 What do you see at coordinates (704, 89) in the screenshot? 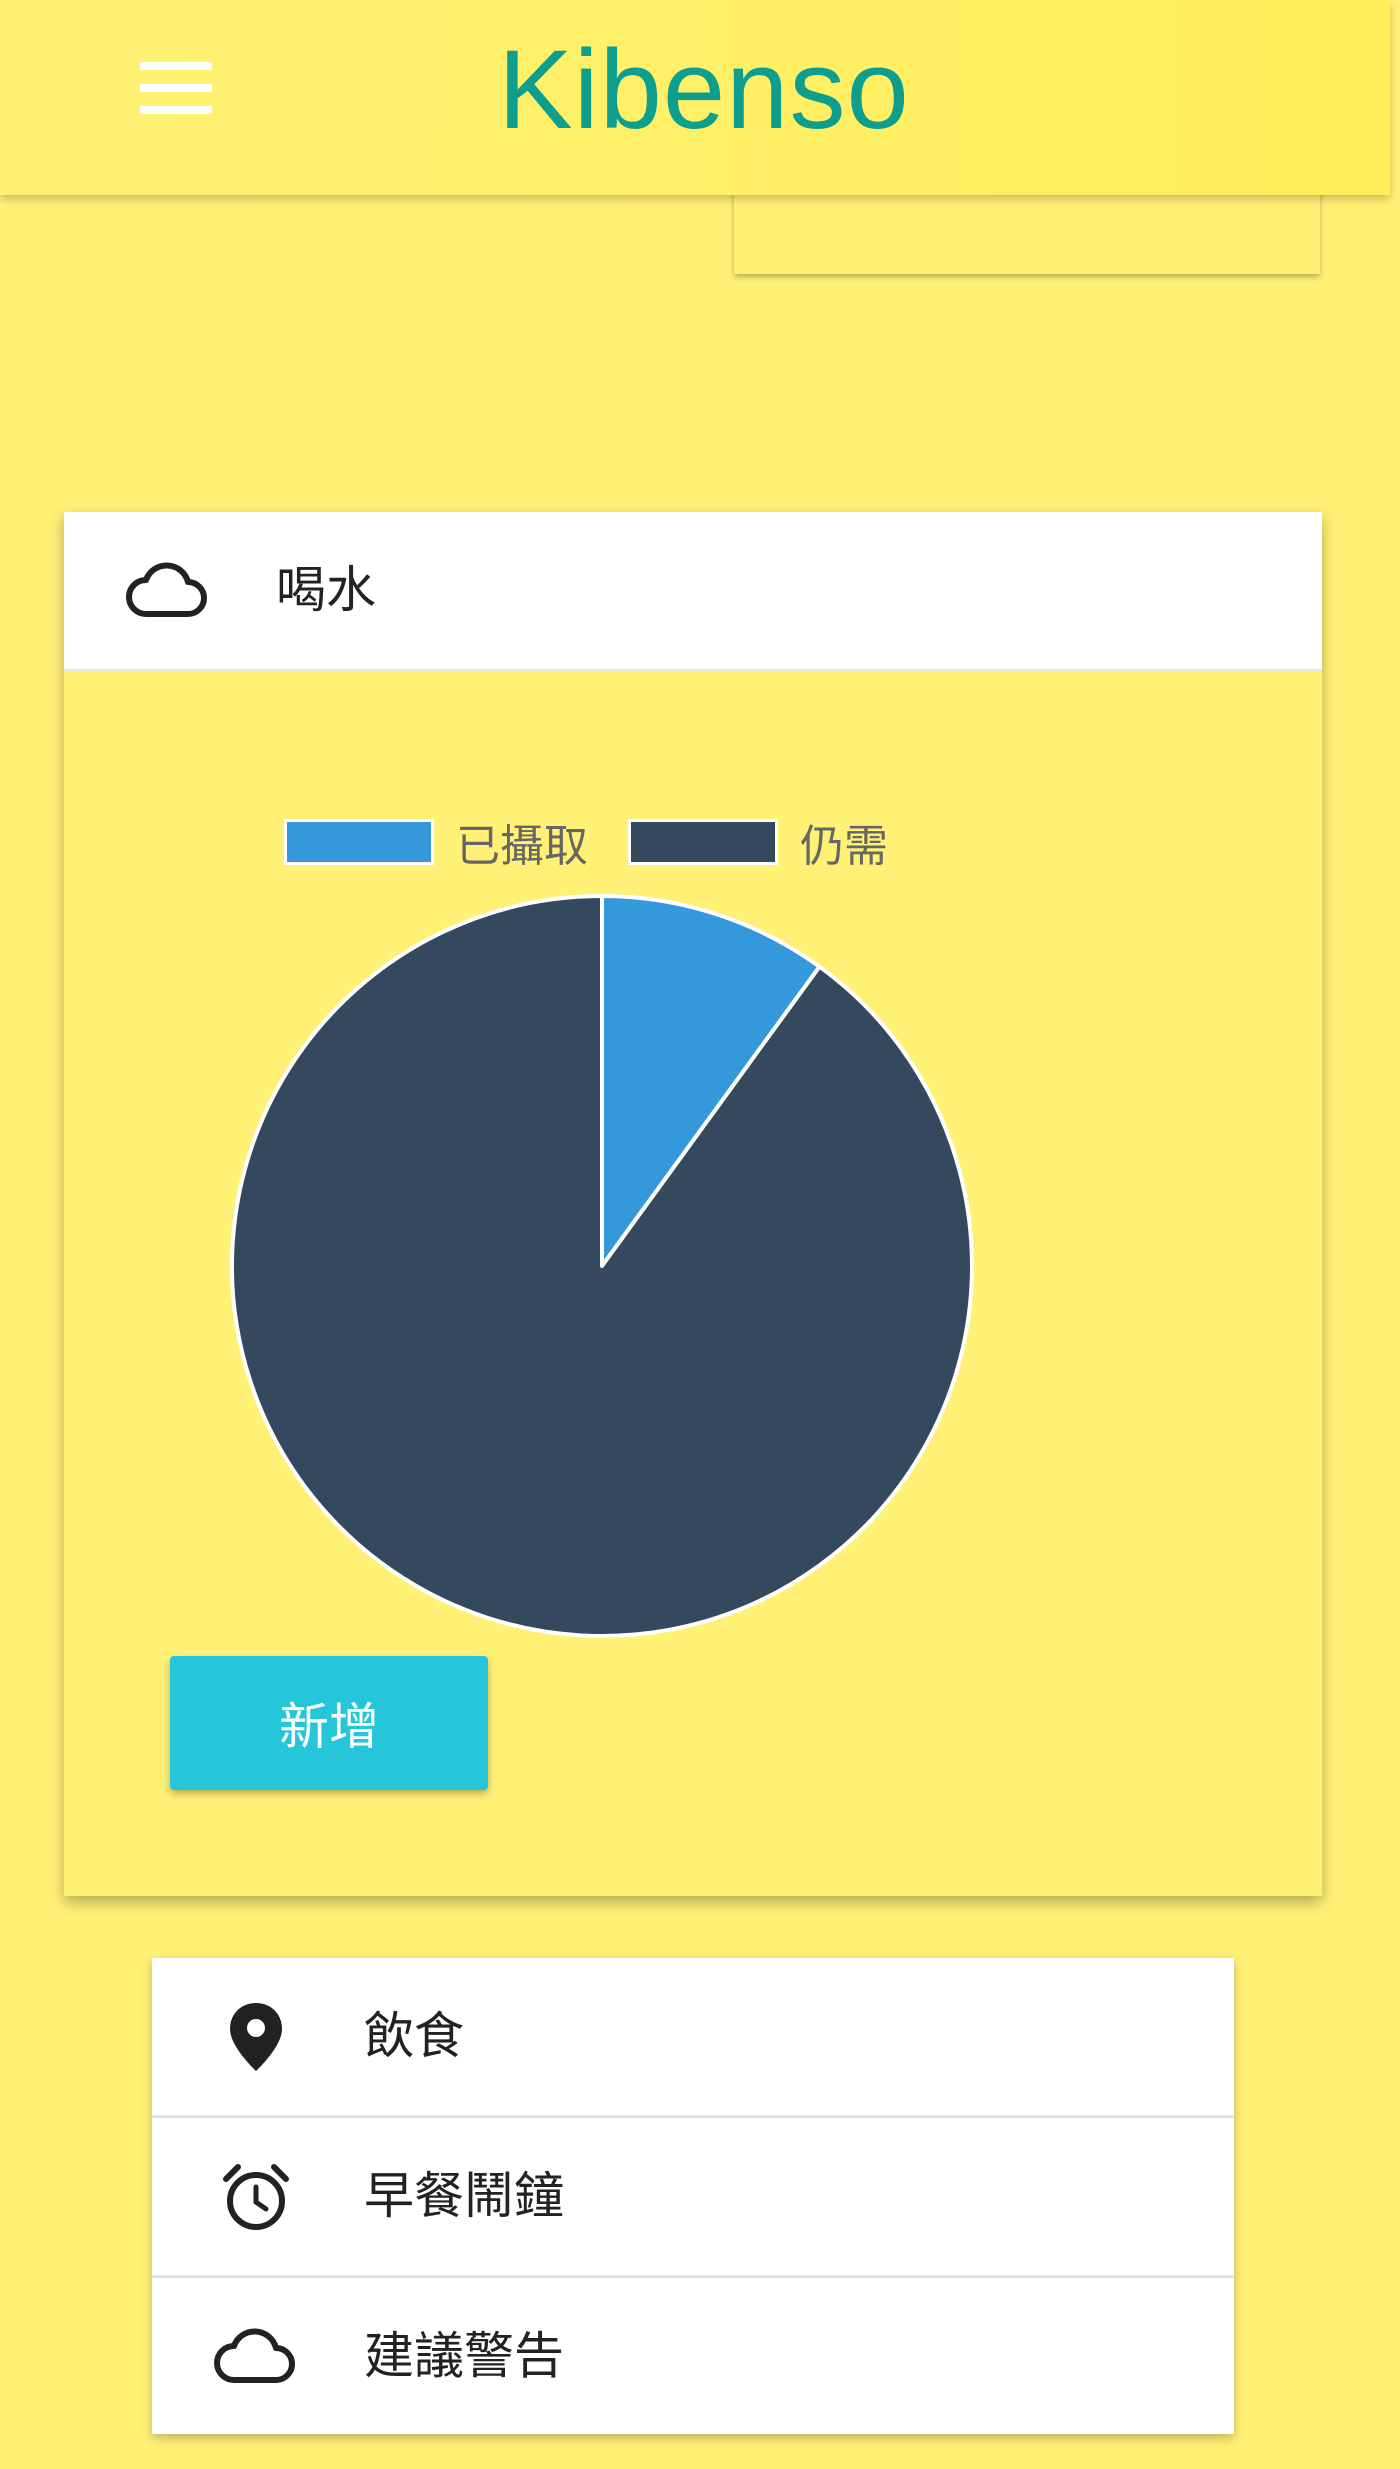
I see `app-title: Kibenso` at bounding box center [704, 89].